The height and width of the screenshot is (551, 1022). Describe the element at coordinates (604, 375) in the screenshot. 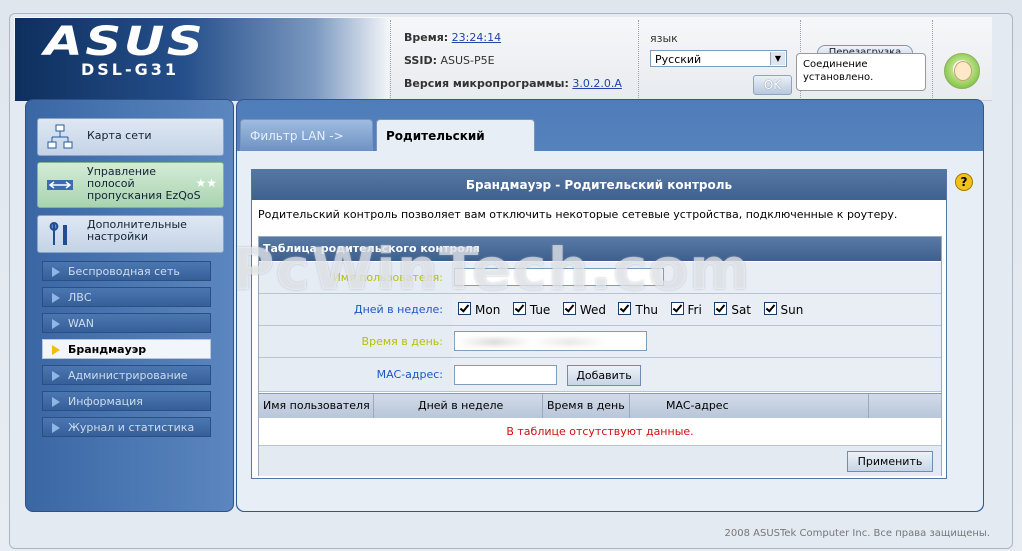

I see `add-button: Добавить` at that location.